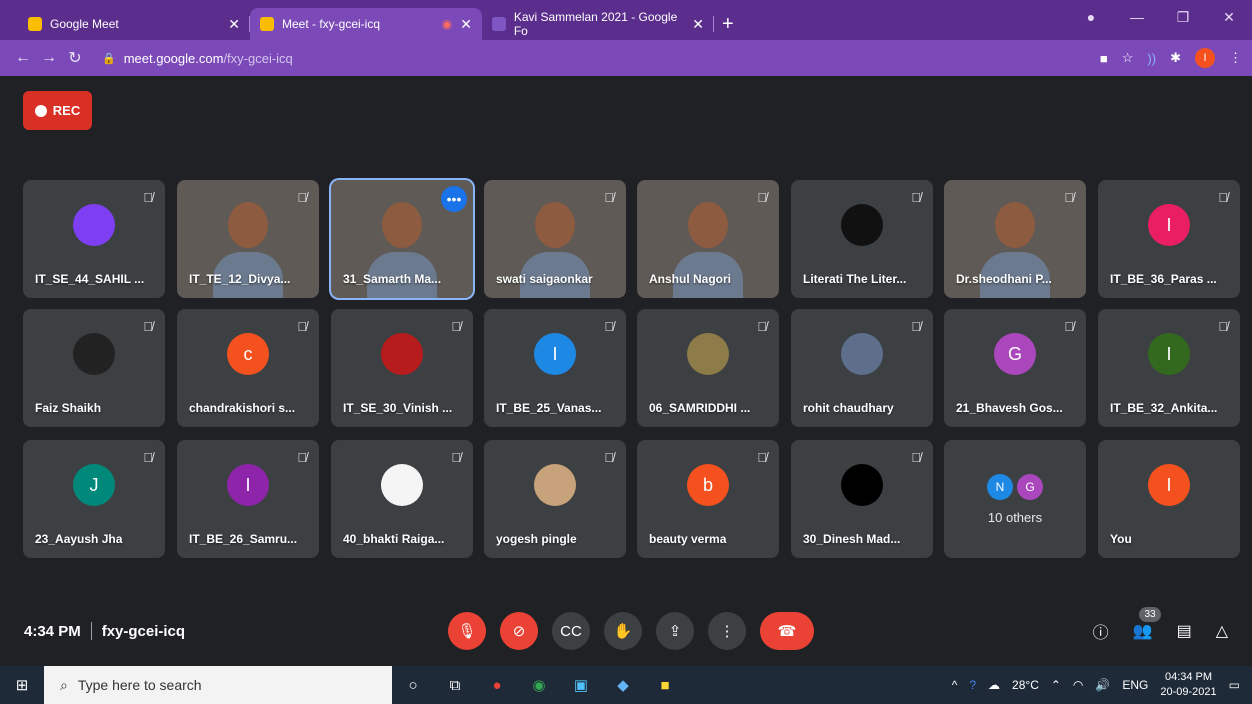 The width and height of the screenshot is (1252, 704). What do you see at coordinates (1128, 58) in the screenshot?
I see `bookmark-star-icon: ☆` at bounding box center [1128, 58].